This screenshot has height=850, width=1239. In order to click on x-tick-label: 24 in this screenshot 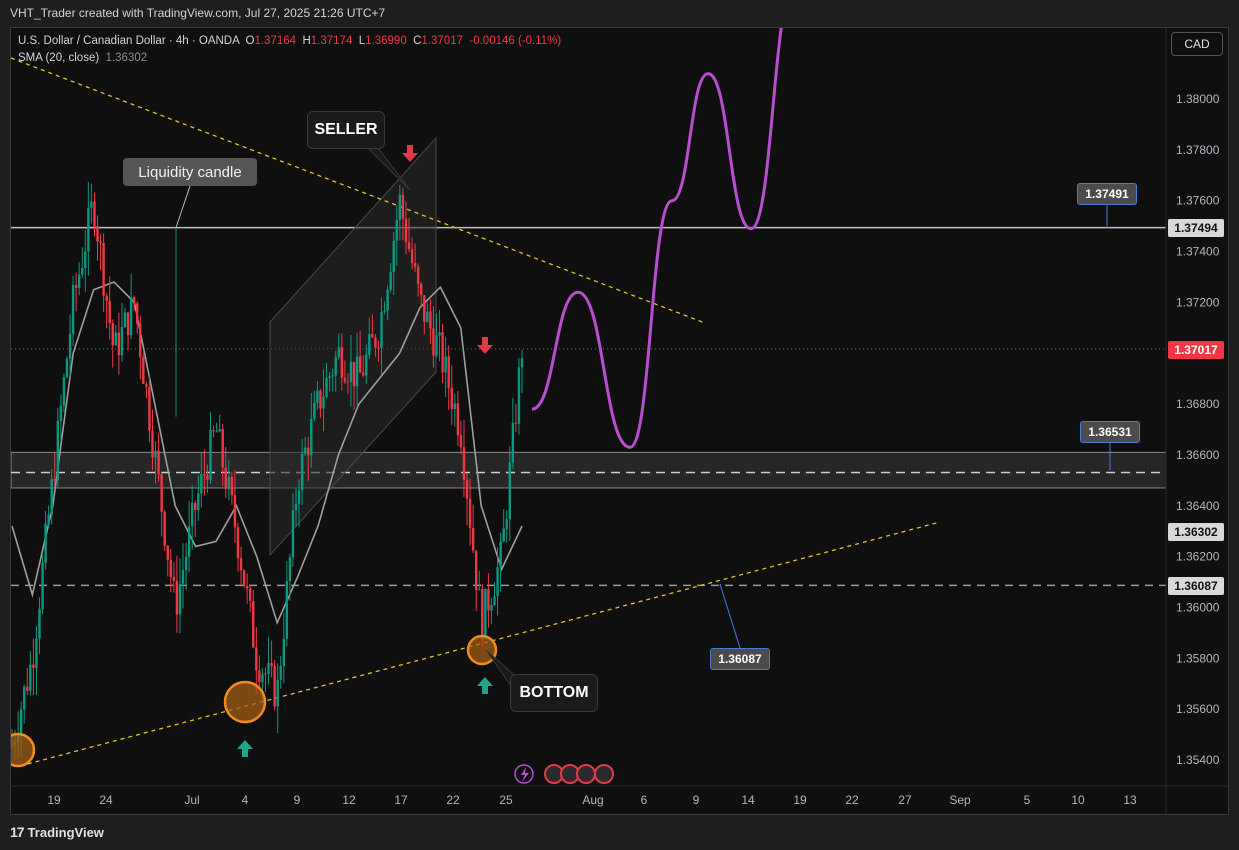, I will do `click(106, 800)`.